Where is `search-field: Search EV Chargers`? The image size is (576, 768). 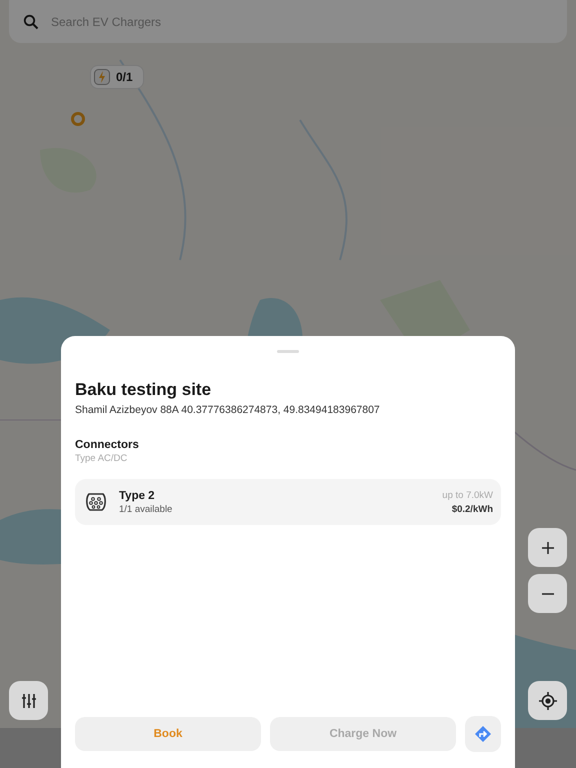
search-field: Search EV Chargers is located at coordinates (288, 21).